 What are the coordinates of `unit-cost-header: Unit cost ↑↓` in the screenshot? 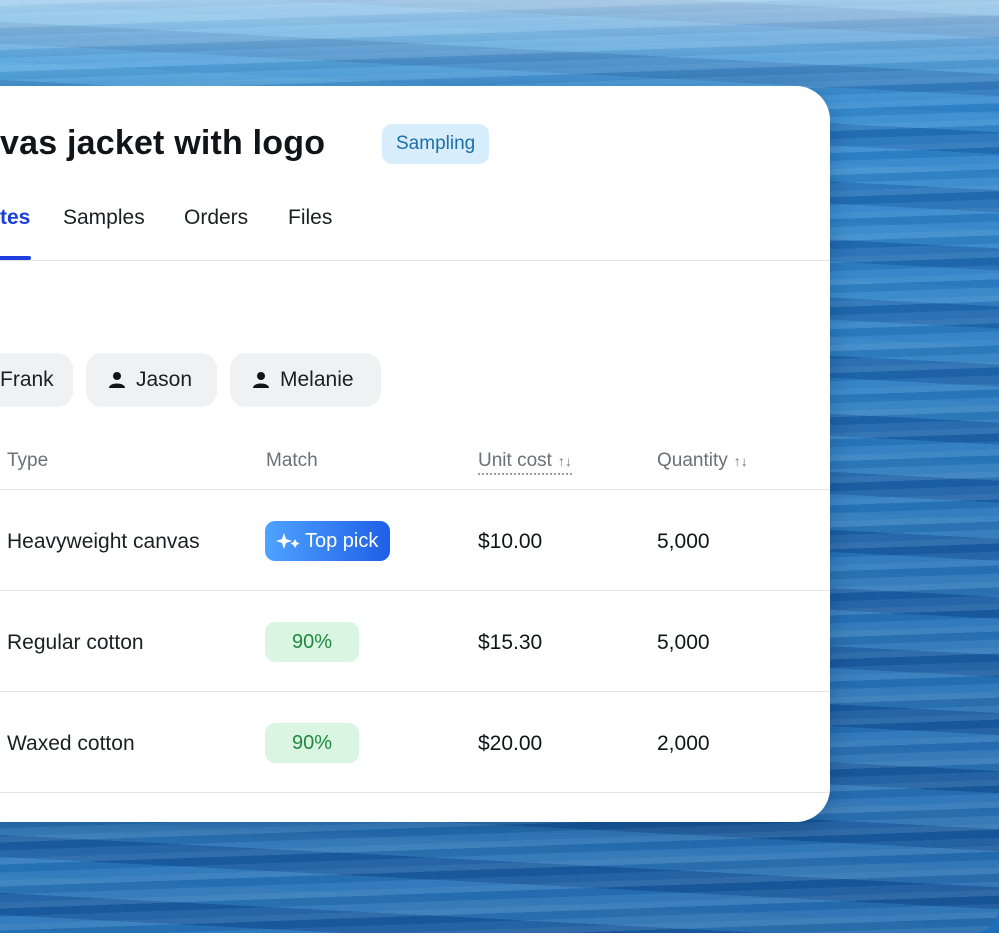 It's located at (525, 462).